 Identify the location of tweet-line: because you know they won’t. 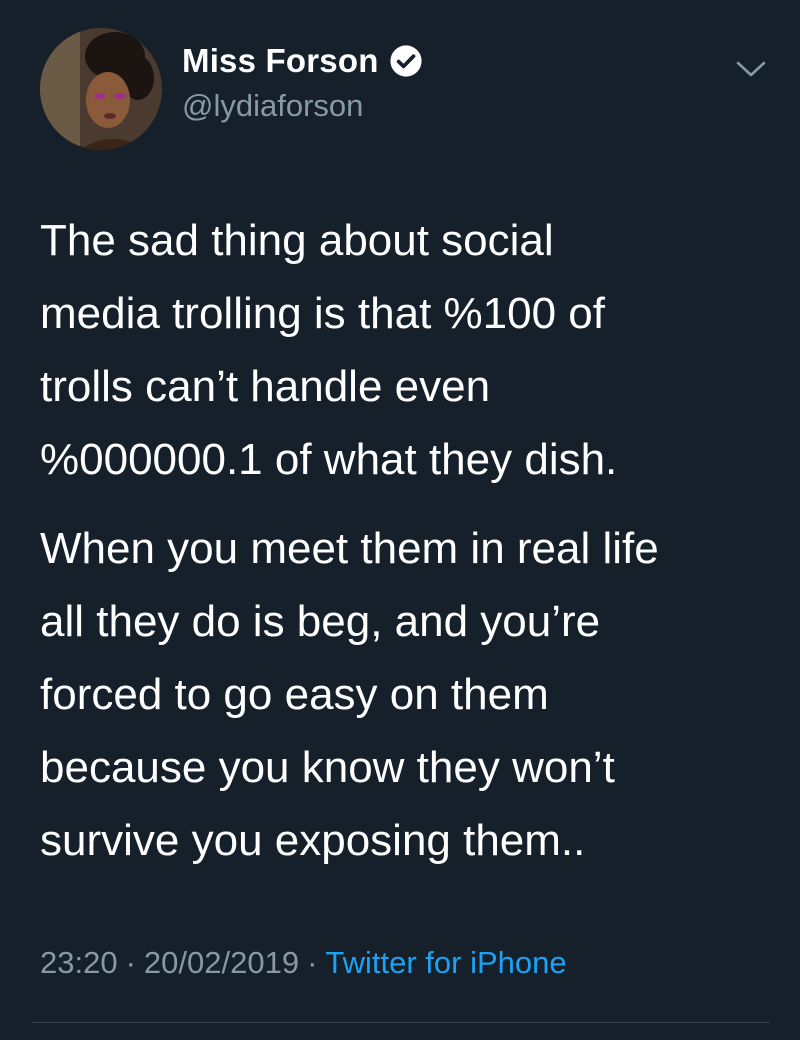
(327, 767).